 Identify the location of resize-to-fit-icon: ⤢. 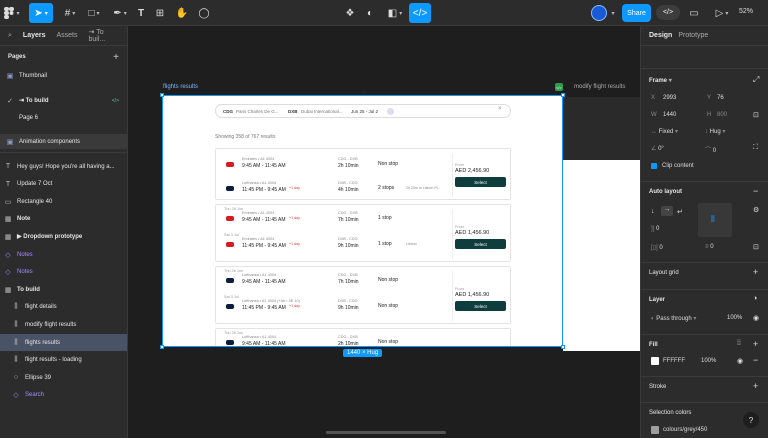
(756, 80).